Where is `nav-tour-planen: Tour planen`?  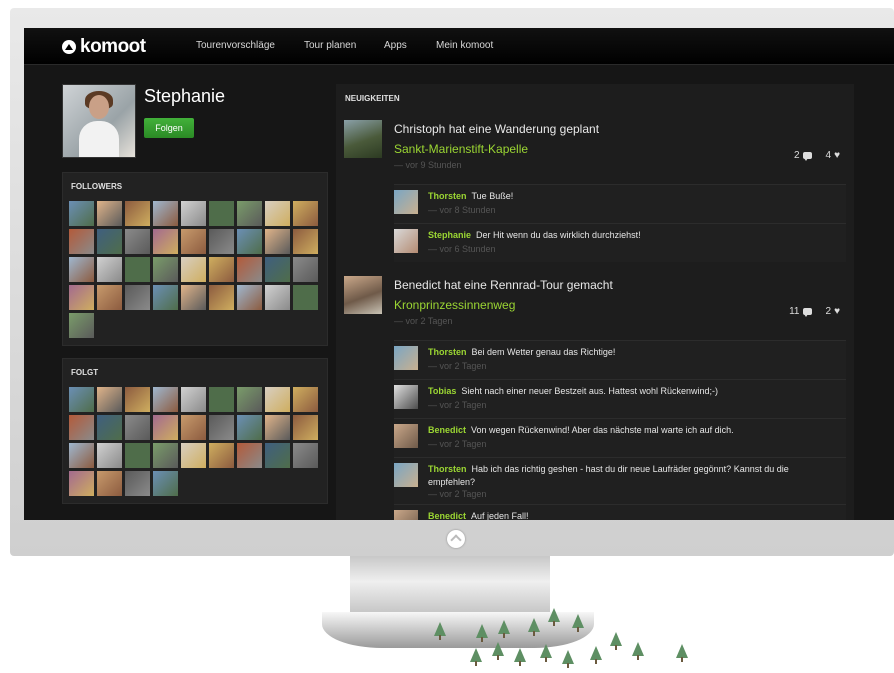
nav-tour-planen: Tour planen is located at coordinates (330, 45).